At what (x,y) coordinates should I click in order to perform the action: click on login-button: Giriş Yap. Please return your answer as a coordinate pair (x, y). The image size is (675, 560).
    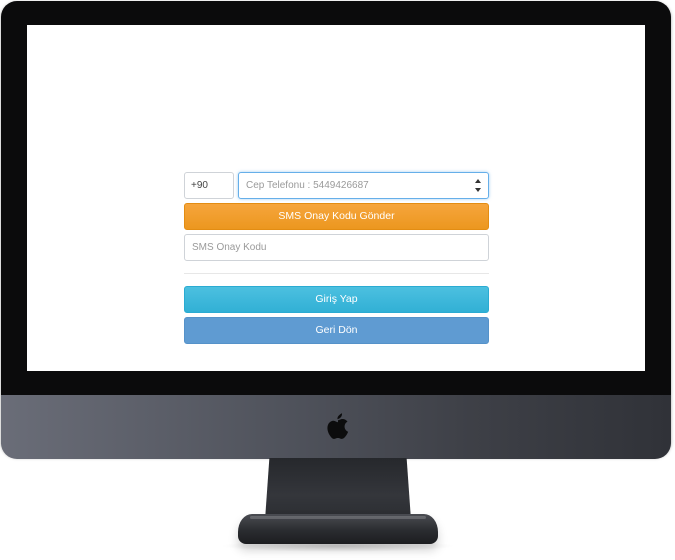
    Looking at the image, I should click on (336, 299).